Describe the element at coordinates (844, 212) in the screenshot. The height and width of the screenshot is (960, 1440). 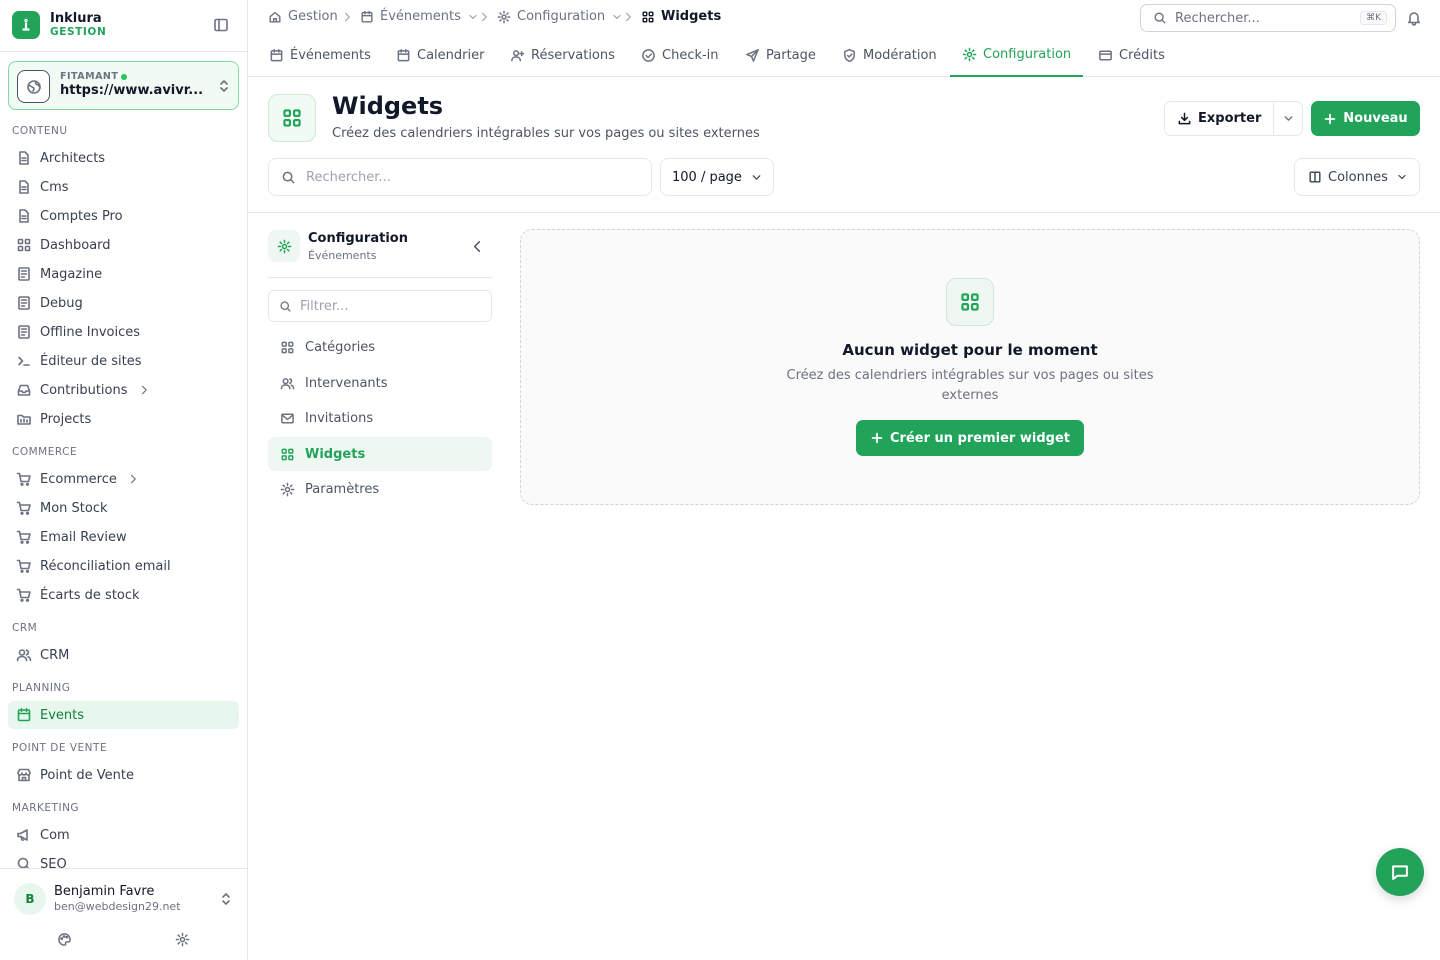
I see `divider` at that location.